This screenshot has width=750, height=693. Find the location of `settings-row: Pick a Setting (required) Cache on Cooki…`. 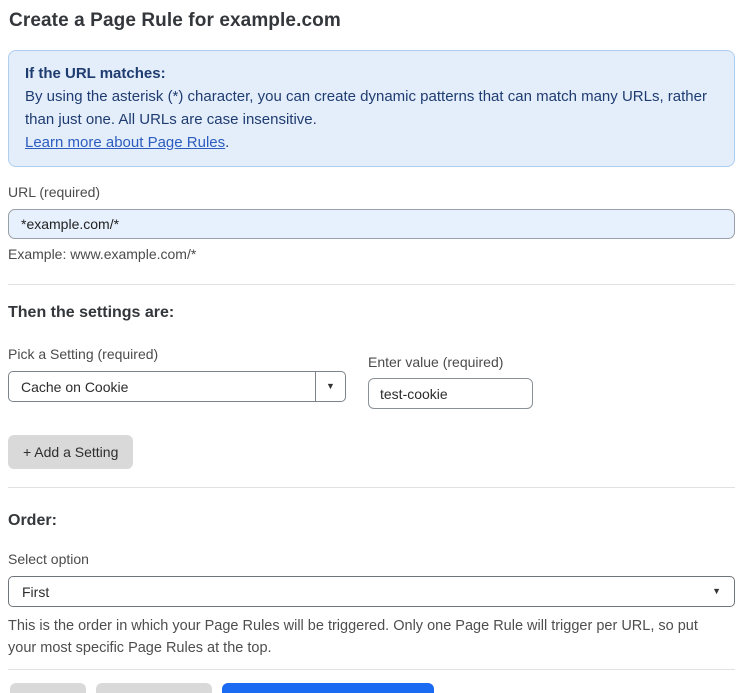

settings-row: Pick a Setting (required) Cache on Cooki… is located at coordinates (371, 377).